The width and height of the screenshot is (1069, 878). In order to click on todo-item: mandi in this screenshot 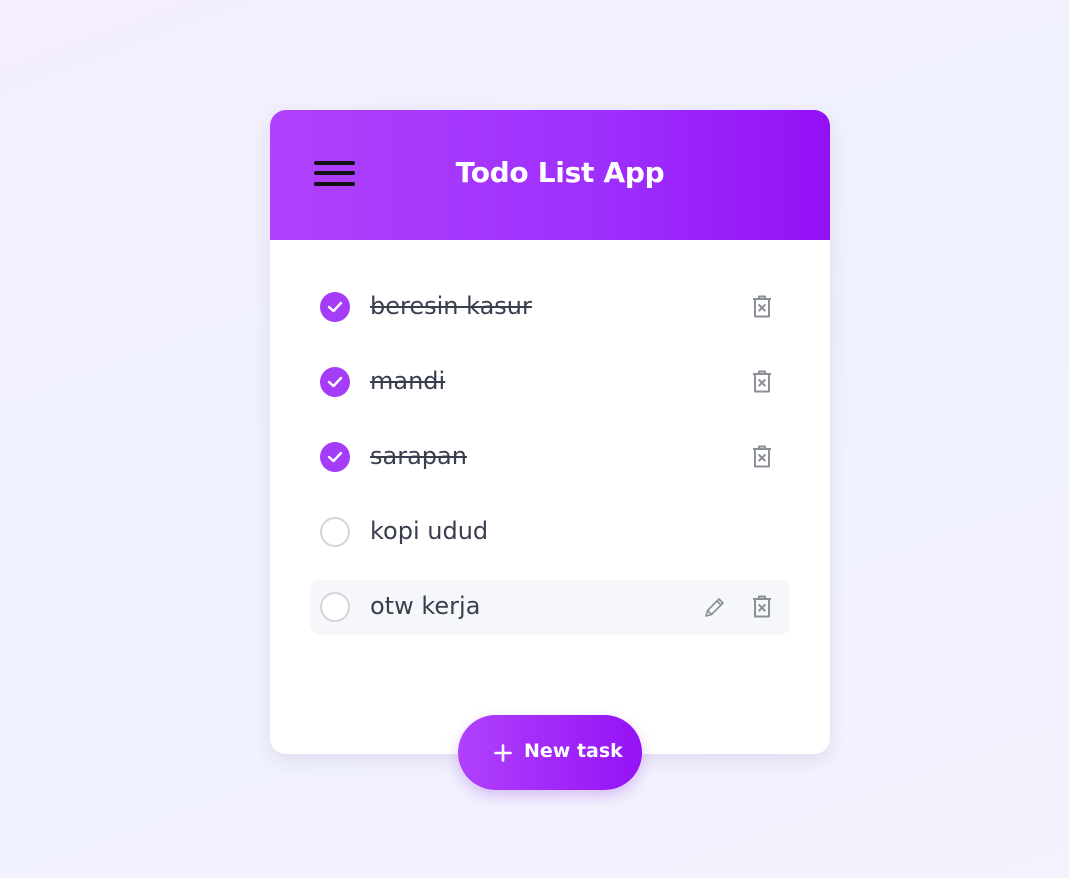, I will do `click(550, 382)`.